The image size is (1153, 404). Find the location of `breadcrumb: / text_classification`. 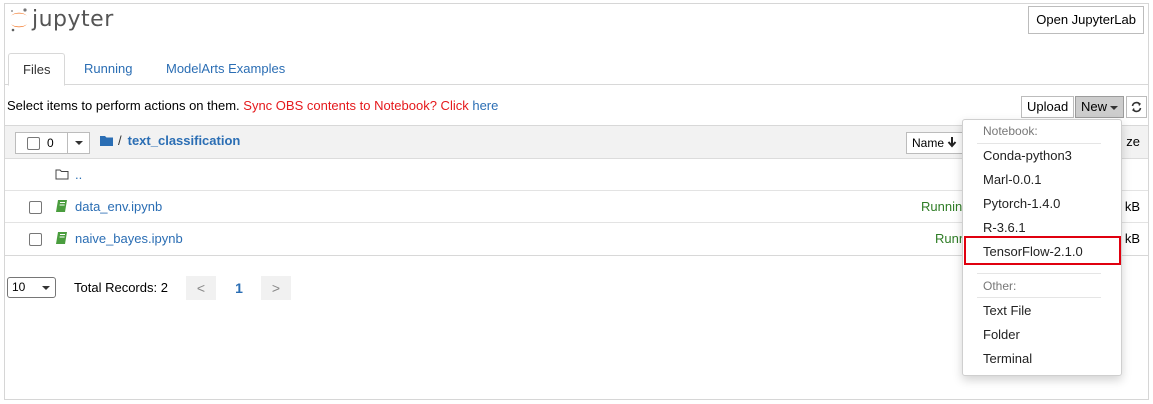

breadcrumb: / text_classification is located at coordinates (170, 140).